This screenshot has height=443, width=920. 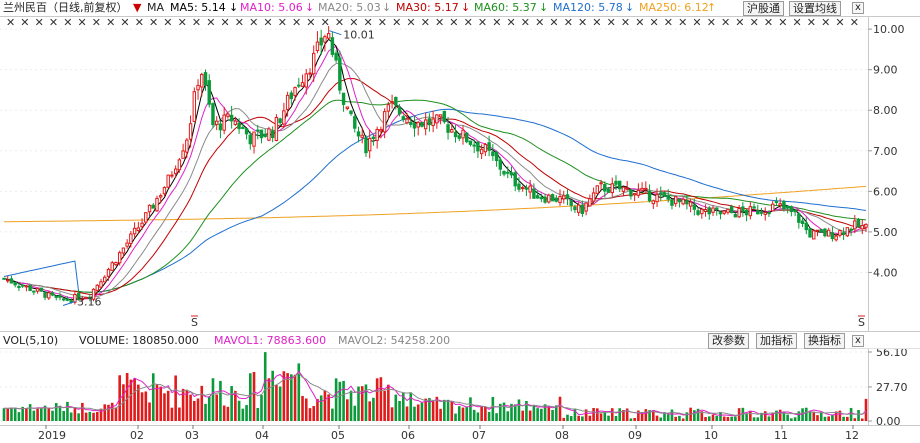 What do you see at coordinates (815, 8) in the screenshot?
I see `ma-settings-button: 设置均线` at bounding box center [815, 8].